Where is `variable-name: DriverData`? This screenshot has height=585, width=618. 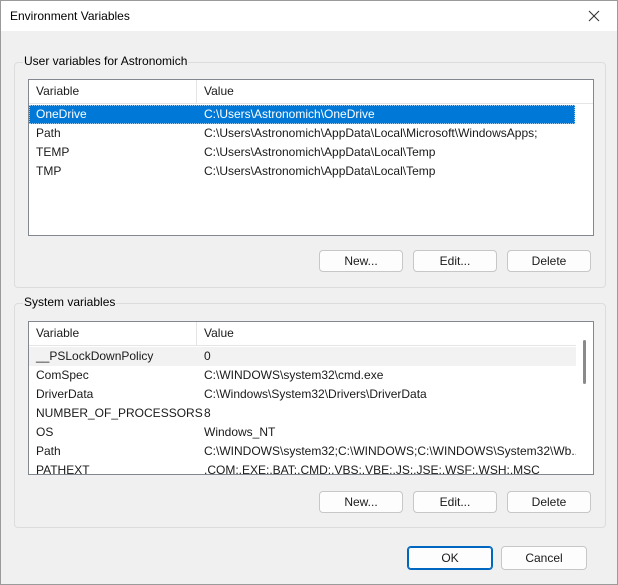
variable-name: DriverData is located at coordinates (65, 394).